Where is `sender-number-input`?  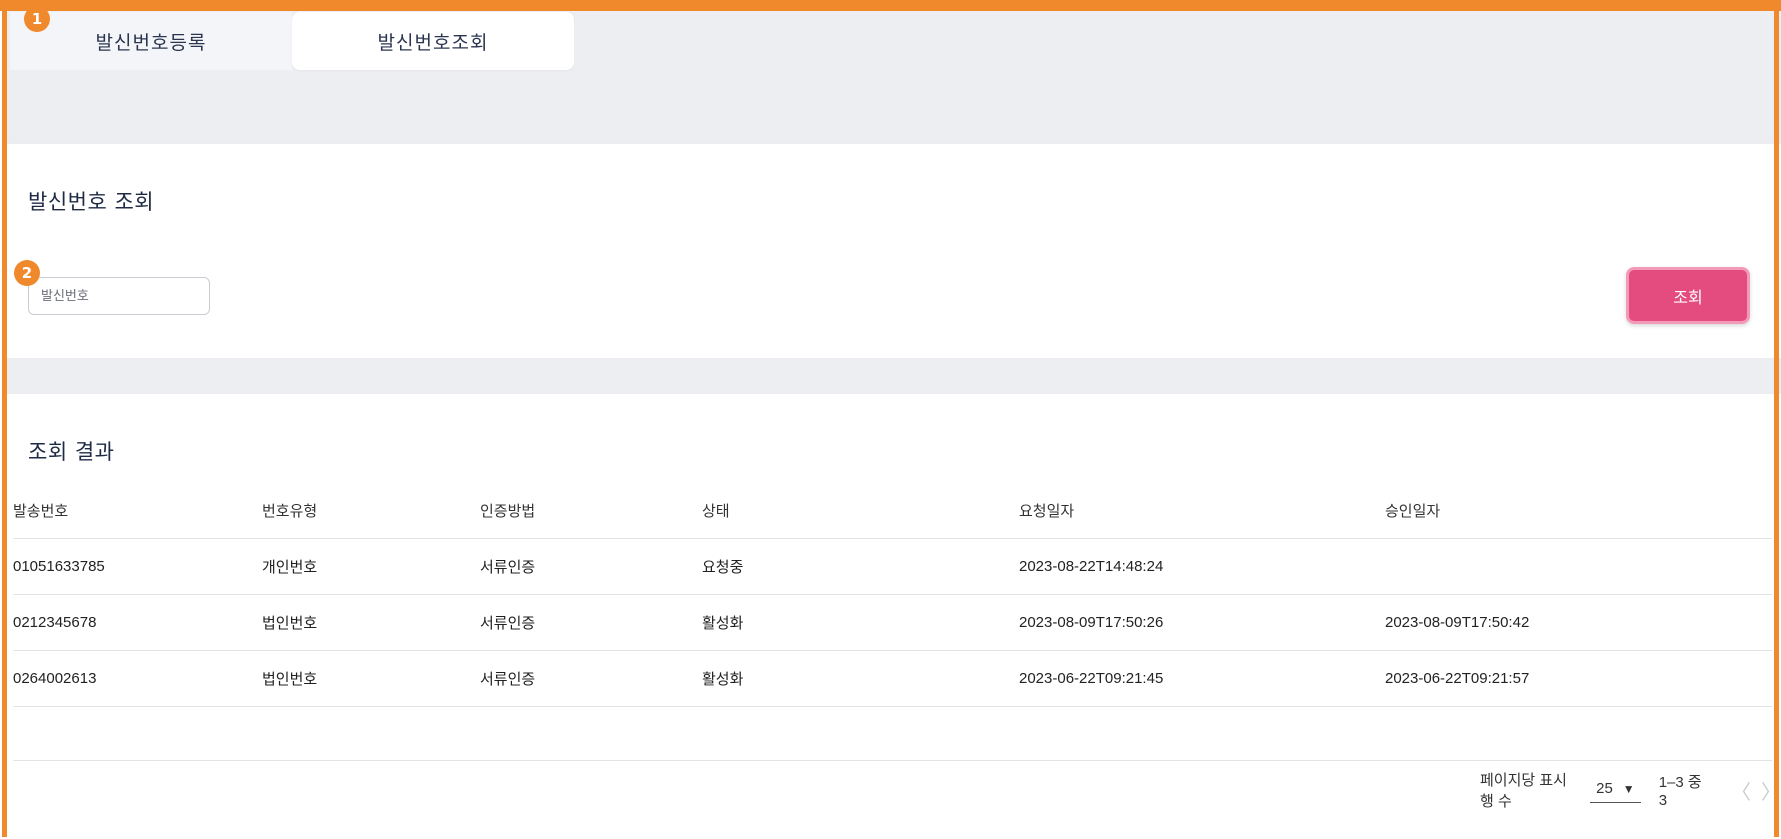 sender-number-input is located at coordinates (119, 296).